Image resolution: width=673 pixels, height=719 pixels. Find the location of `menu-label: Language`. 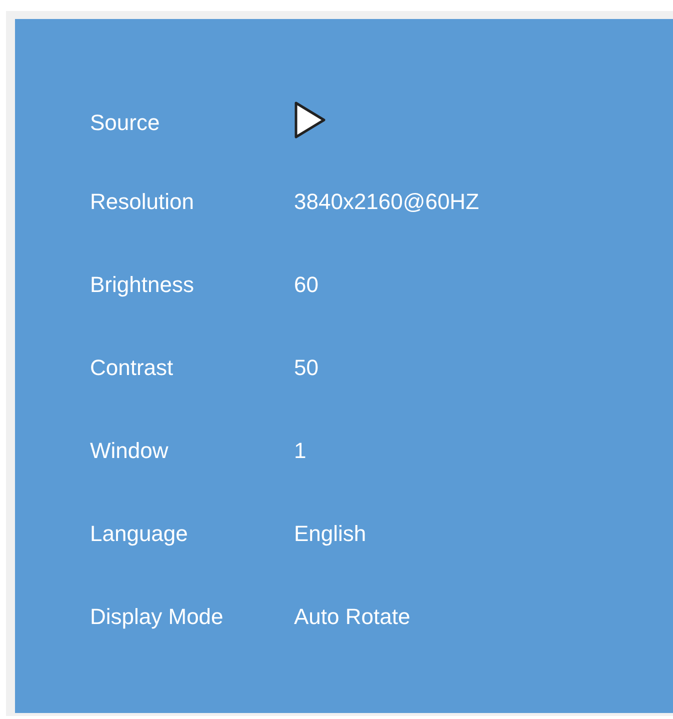

menu-label: Language is located at coordinates (139, 534).